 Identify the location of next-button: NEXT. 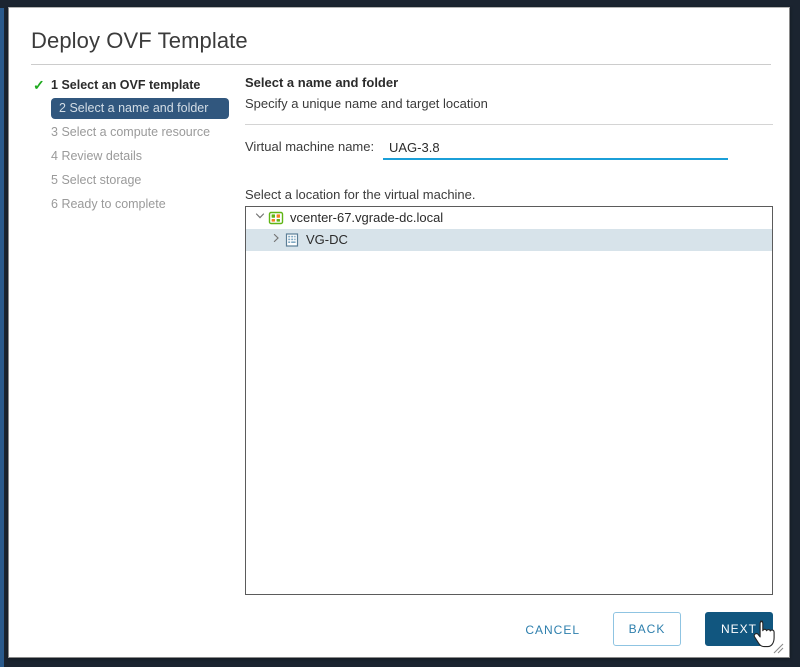
(739, 629).